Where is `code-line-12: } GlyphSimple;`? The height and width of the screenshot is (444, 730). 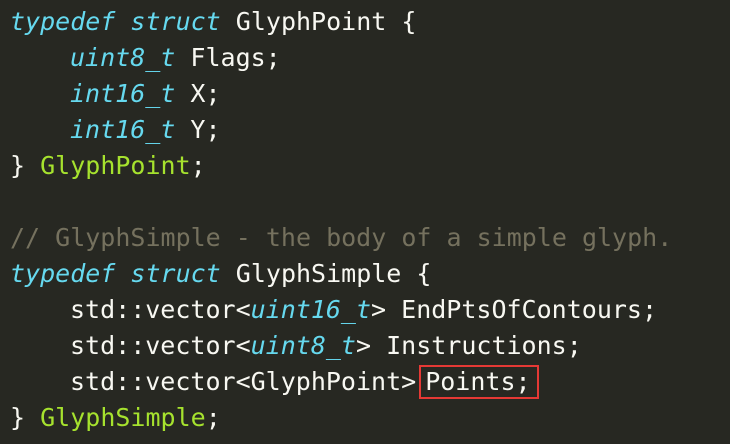
code-line-12: } GlyphSimple; is located at coordinates (115, 418).